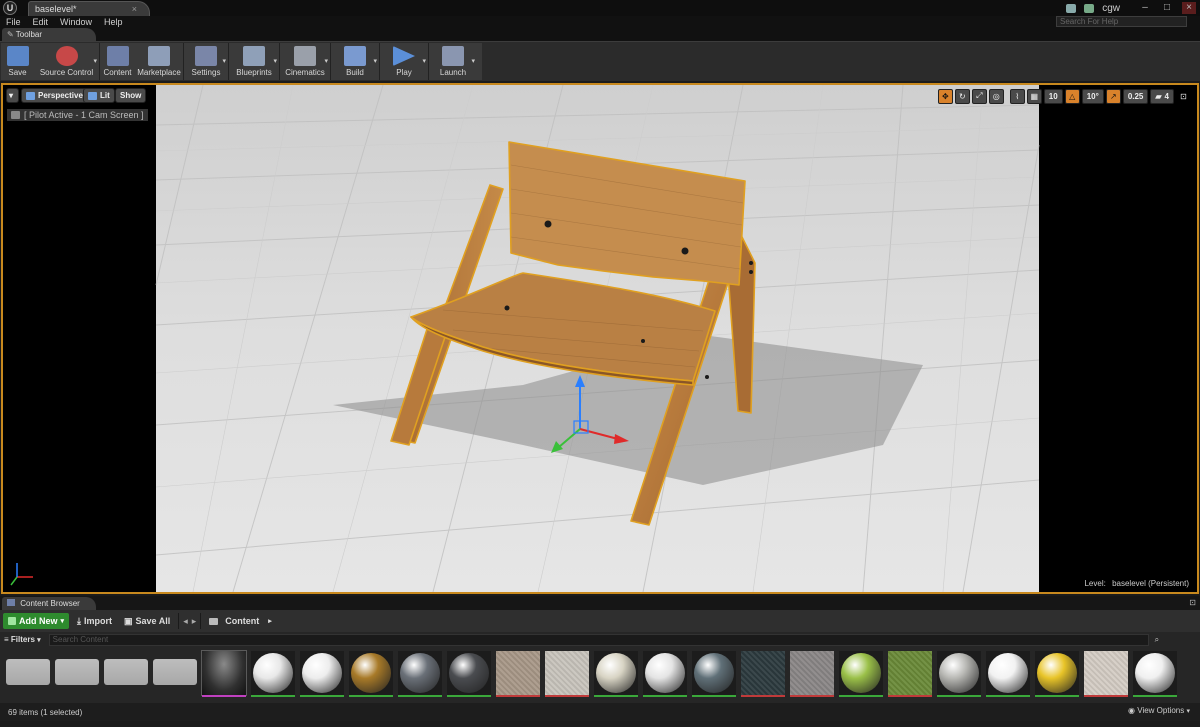 The height and width of the screenshot is (727, 1200). What do you see at coordinates (94, 621) in the screenshot?
I see `import-button: ⤓ Import` at bounding box center [94, 621].